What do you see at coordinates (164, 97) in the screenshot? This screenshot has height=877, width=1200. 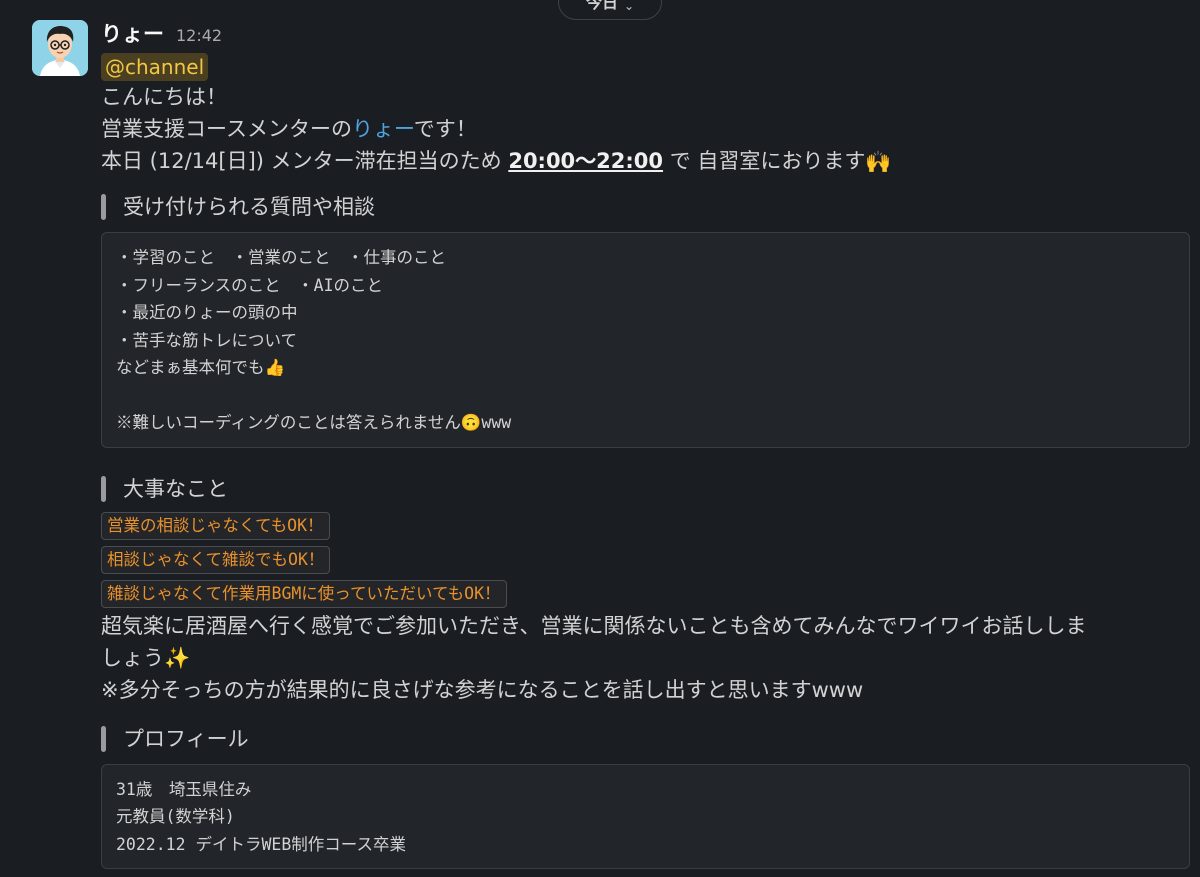 I see `greeting-text: こんにちは！` at bounding box center [164, 97].